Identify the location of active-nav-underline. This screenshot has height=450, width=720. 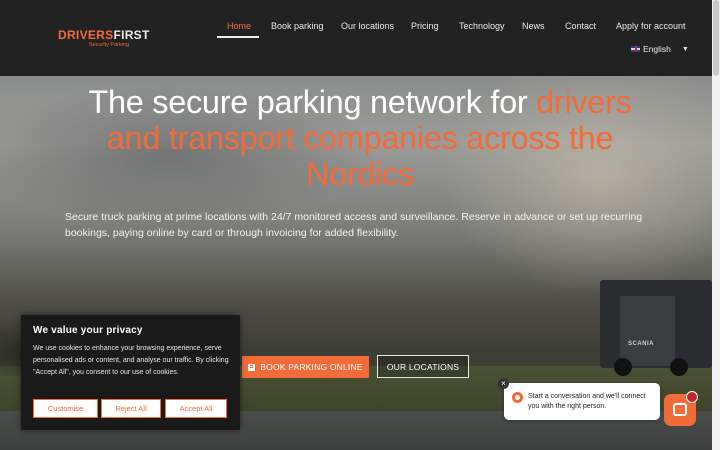
(238, 37).